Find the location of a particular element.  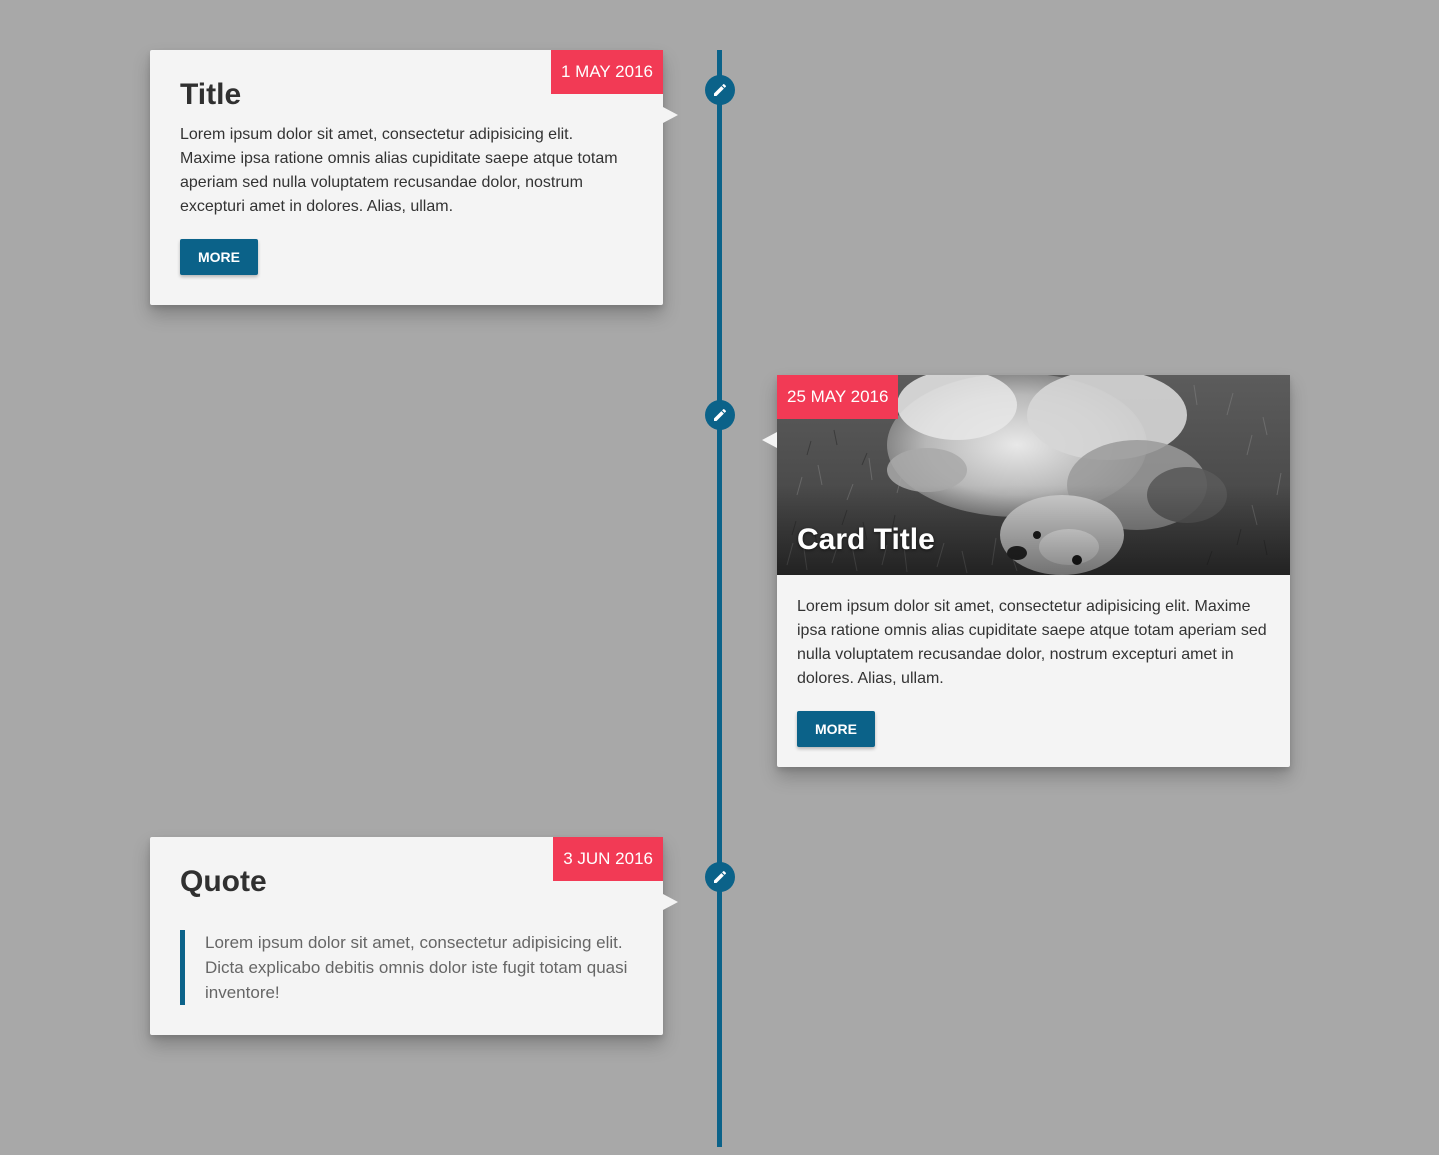

date-badge: 3 JUN 2016 is located at coordinates (608, 859).